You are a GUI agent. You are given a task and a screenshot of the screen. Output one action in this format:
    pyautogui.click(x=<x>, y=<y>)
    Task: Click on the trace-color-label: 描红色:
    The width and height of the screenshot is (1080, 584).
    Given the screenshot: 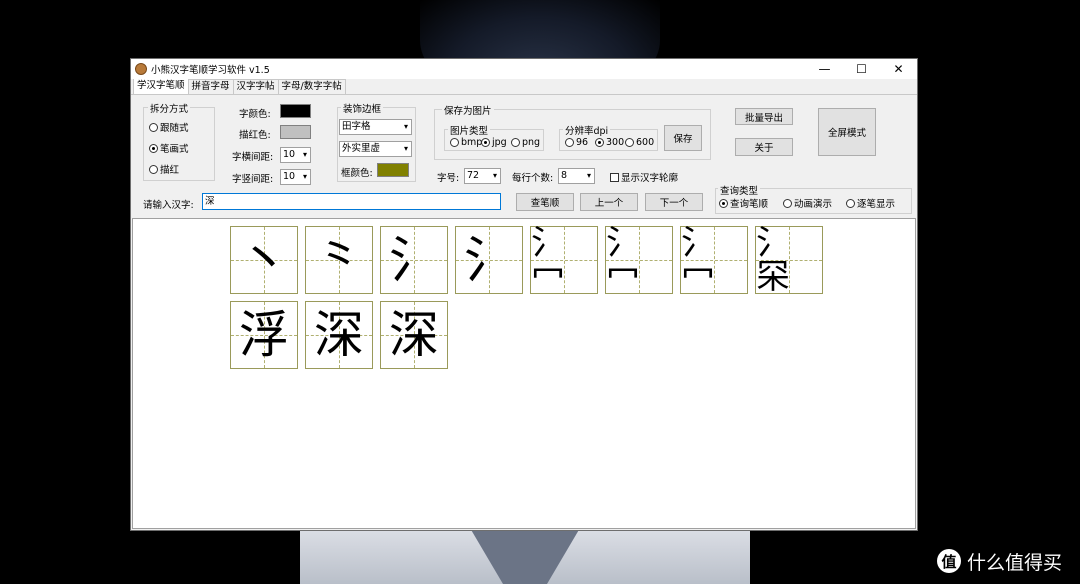 What is the action you would take?
    pyautogui.click(x=255, y=135)
    